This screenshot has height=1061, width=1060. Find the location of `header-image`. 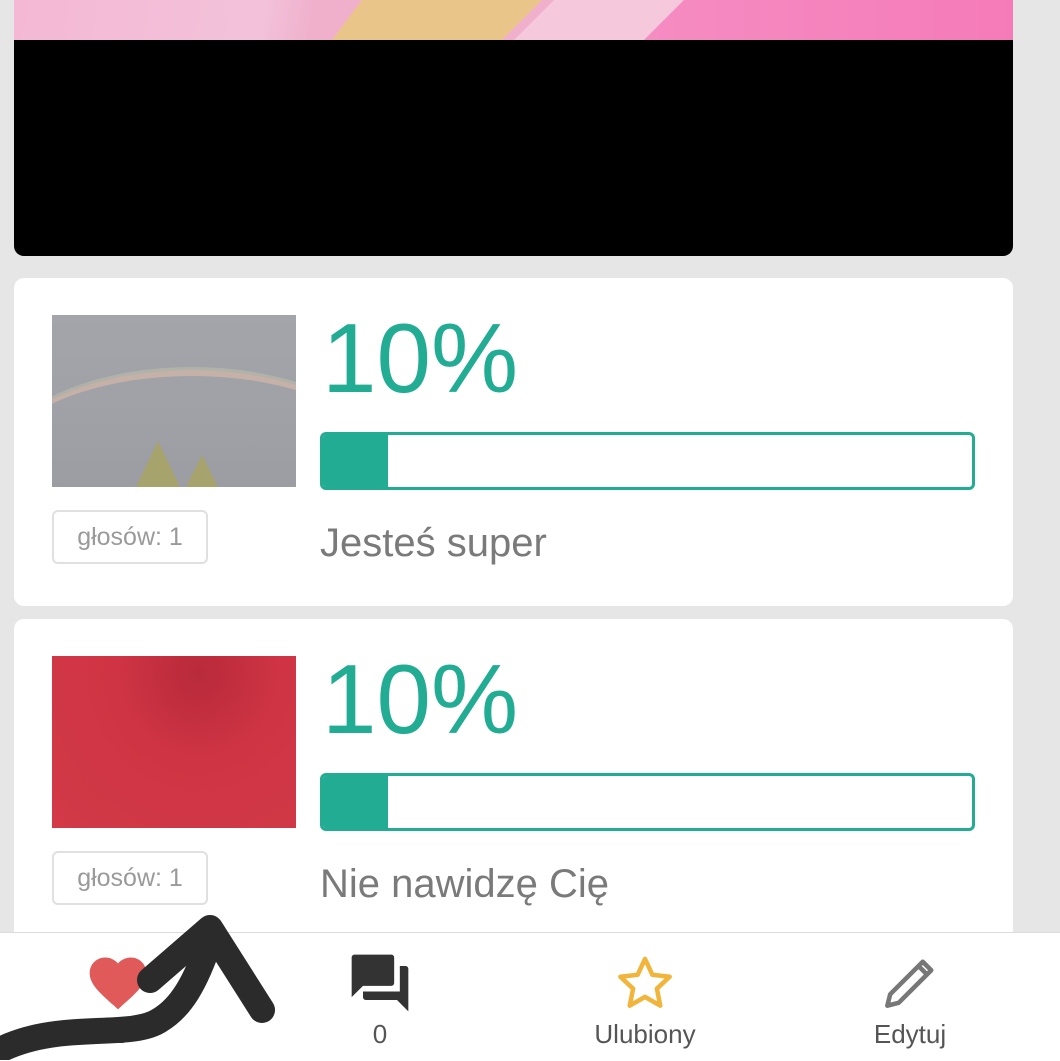

header-image is located at coordinates (513, 20).